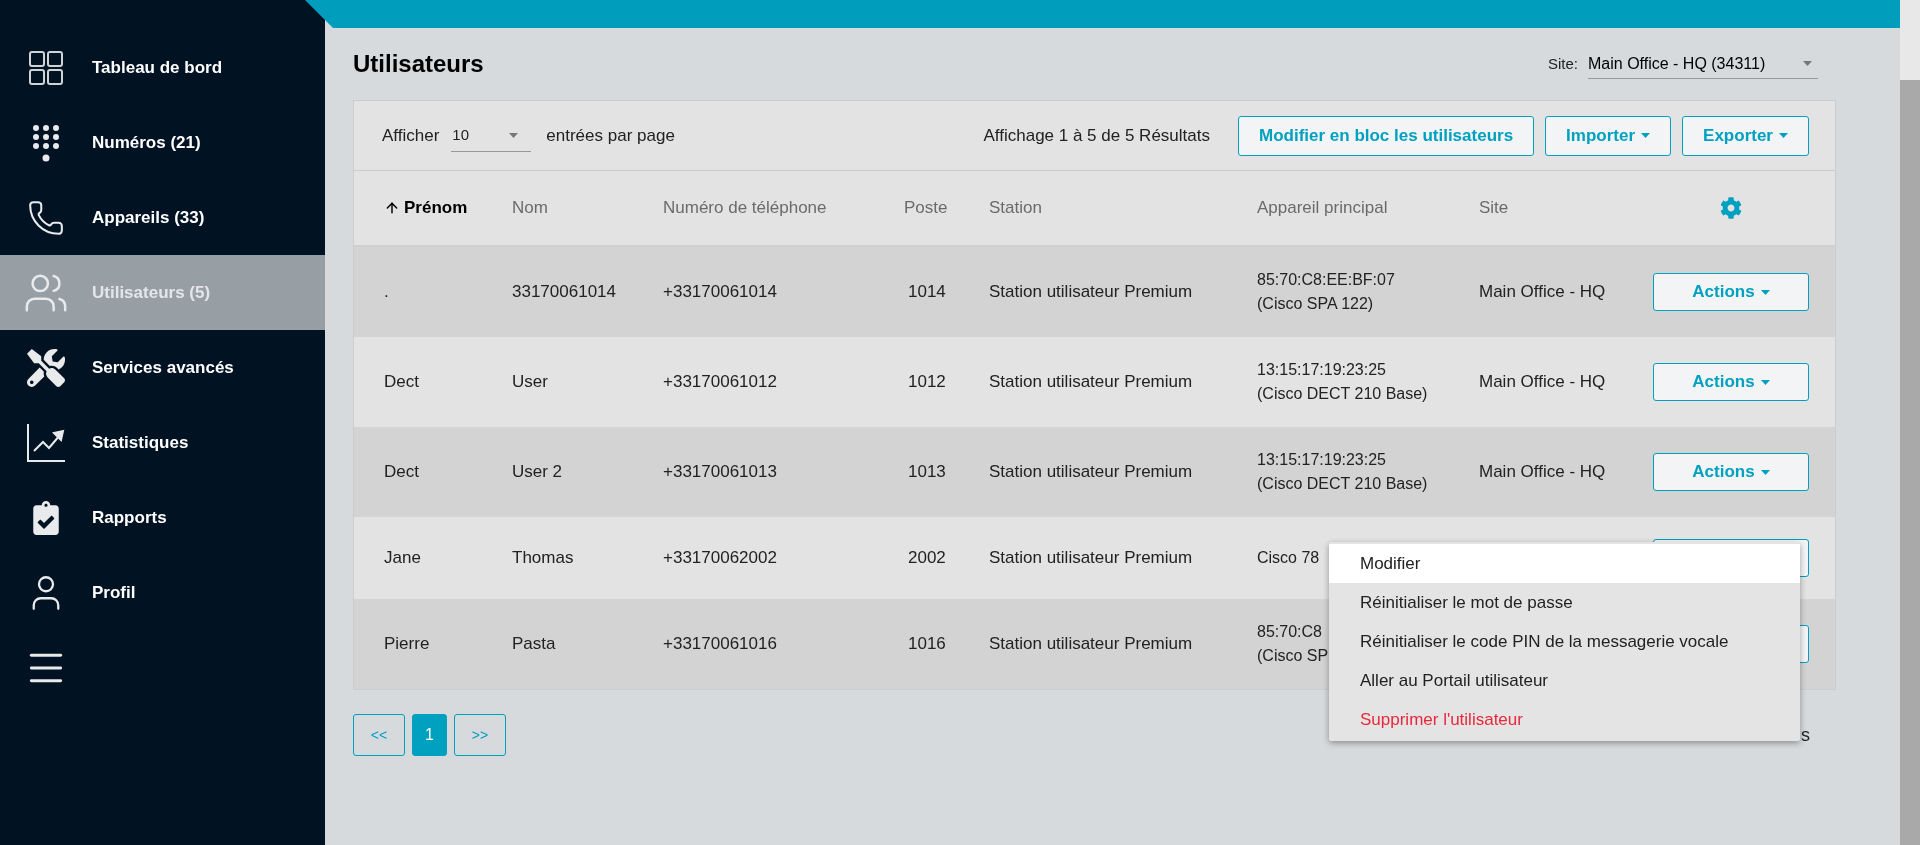 Image resolution: width=1920 pixels, height=845 pixels. What do you see at coordinates (418, 64) in the screenshot?
I see `page-title: Utilisateurs` at bounding box center [418, 64].